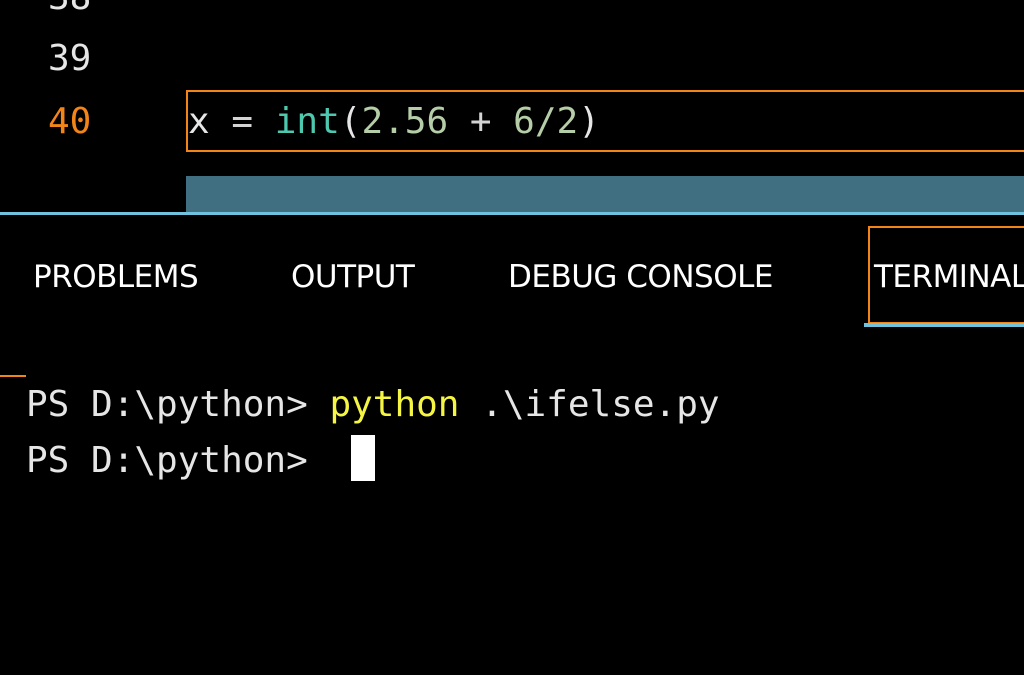 The height and width of the screenshot is (675, 1024). What do you see at coordinates (242, 121) in the screenshot?
I see `code-token-assign: =` at bounding box center [242, 121].